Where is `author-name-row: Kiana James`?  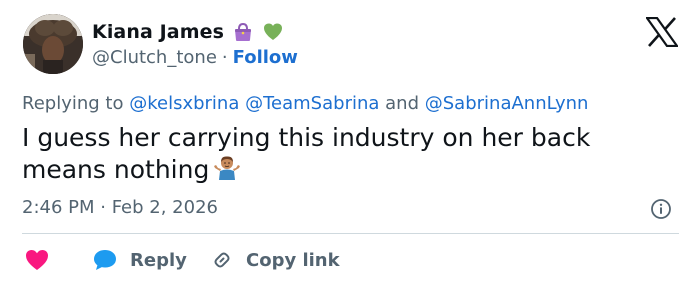 author-name-row: Kiana James is located at coordinates (188, 32).